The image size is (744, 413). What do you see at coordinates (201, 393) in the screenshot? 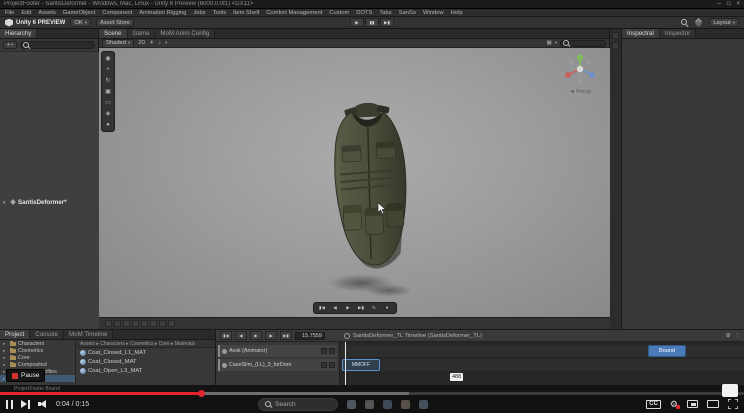
I see `progress-knob` at bounding box center [201, 393].